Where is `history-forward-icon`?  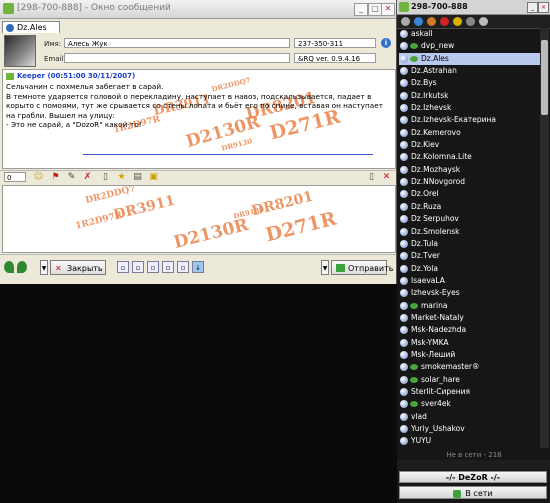
history-forward-icon is located at coordinates (22, 267).